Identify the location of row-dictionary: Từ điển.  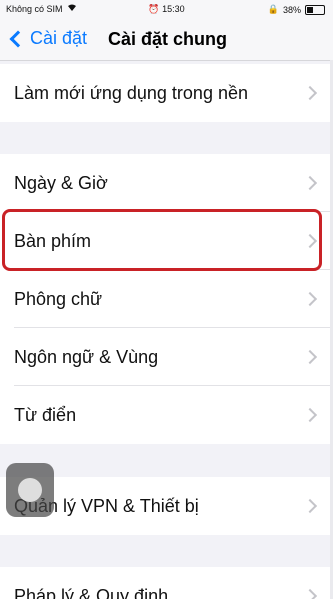
(166, 415).